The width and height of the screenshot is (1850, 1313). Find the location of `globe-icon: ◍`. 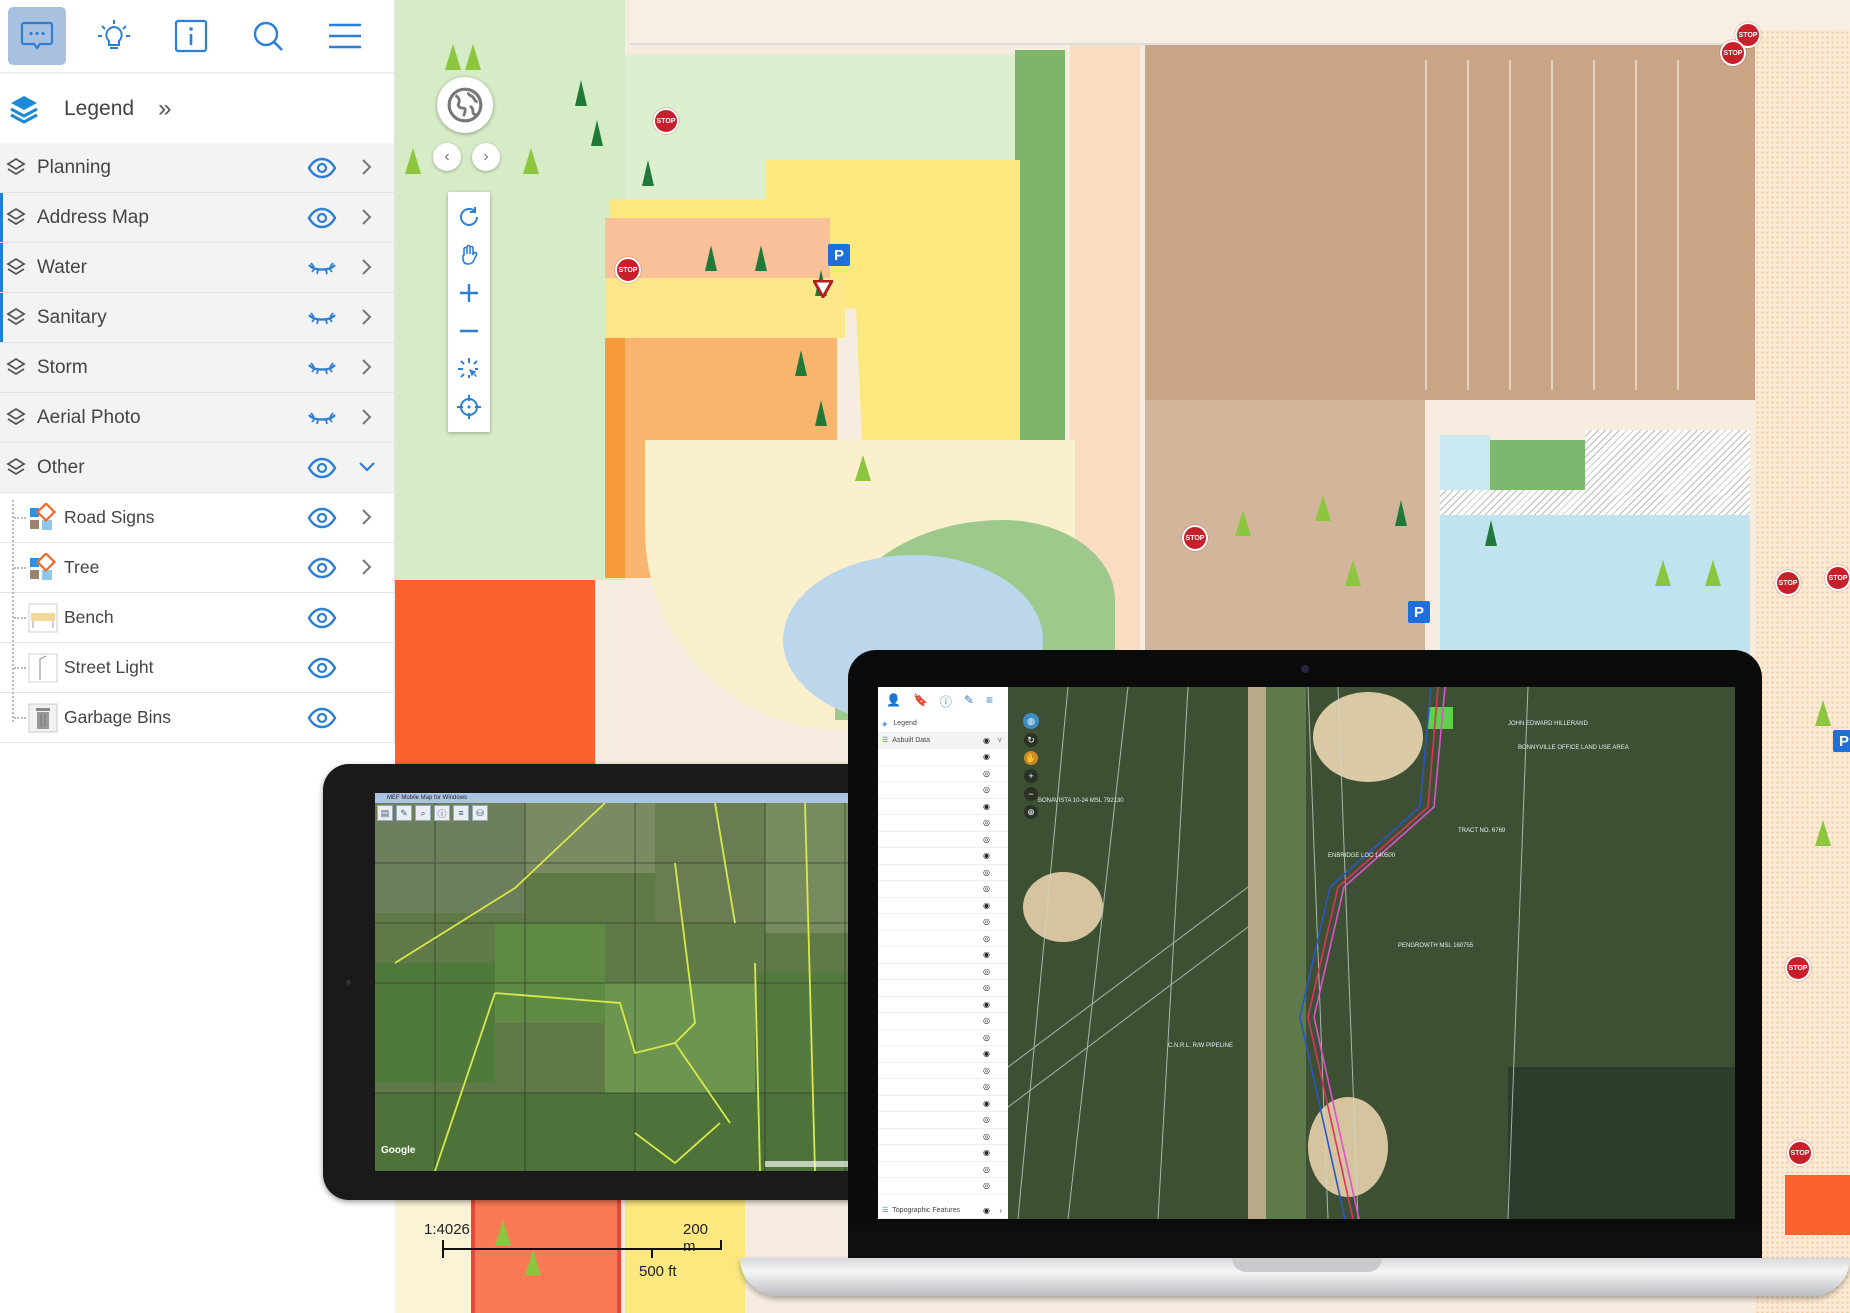

globe-icon: ◍ is located at coordinates (1031, 721).